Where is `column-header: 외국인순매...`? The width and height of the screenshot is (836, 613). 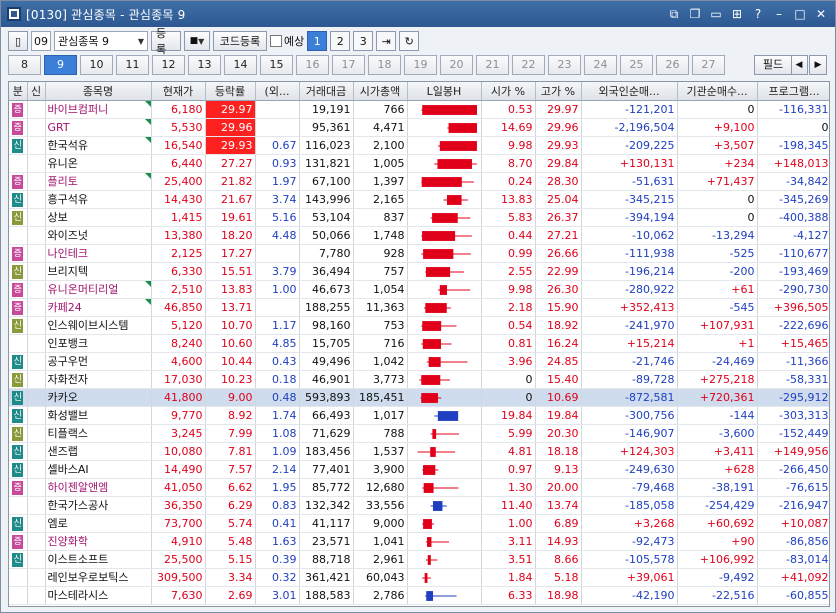
column-header: 외국인순매... is located at coordinates (629, 91).